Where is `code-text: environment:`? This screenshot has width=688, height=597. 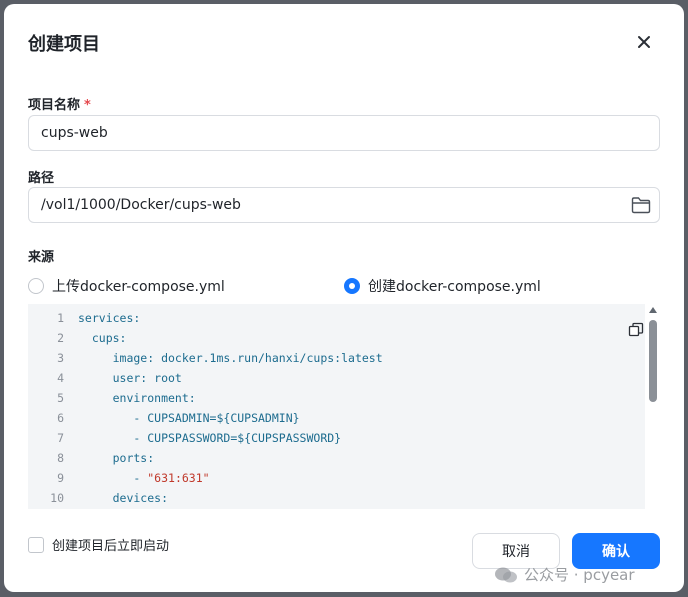 code-text: environment: is located at coordinates (130, 398).